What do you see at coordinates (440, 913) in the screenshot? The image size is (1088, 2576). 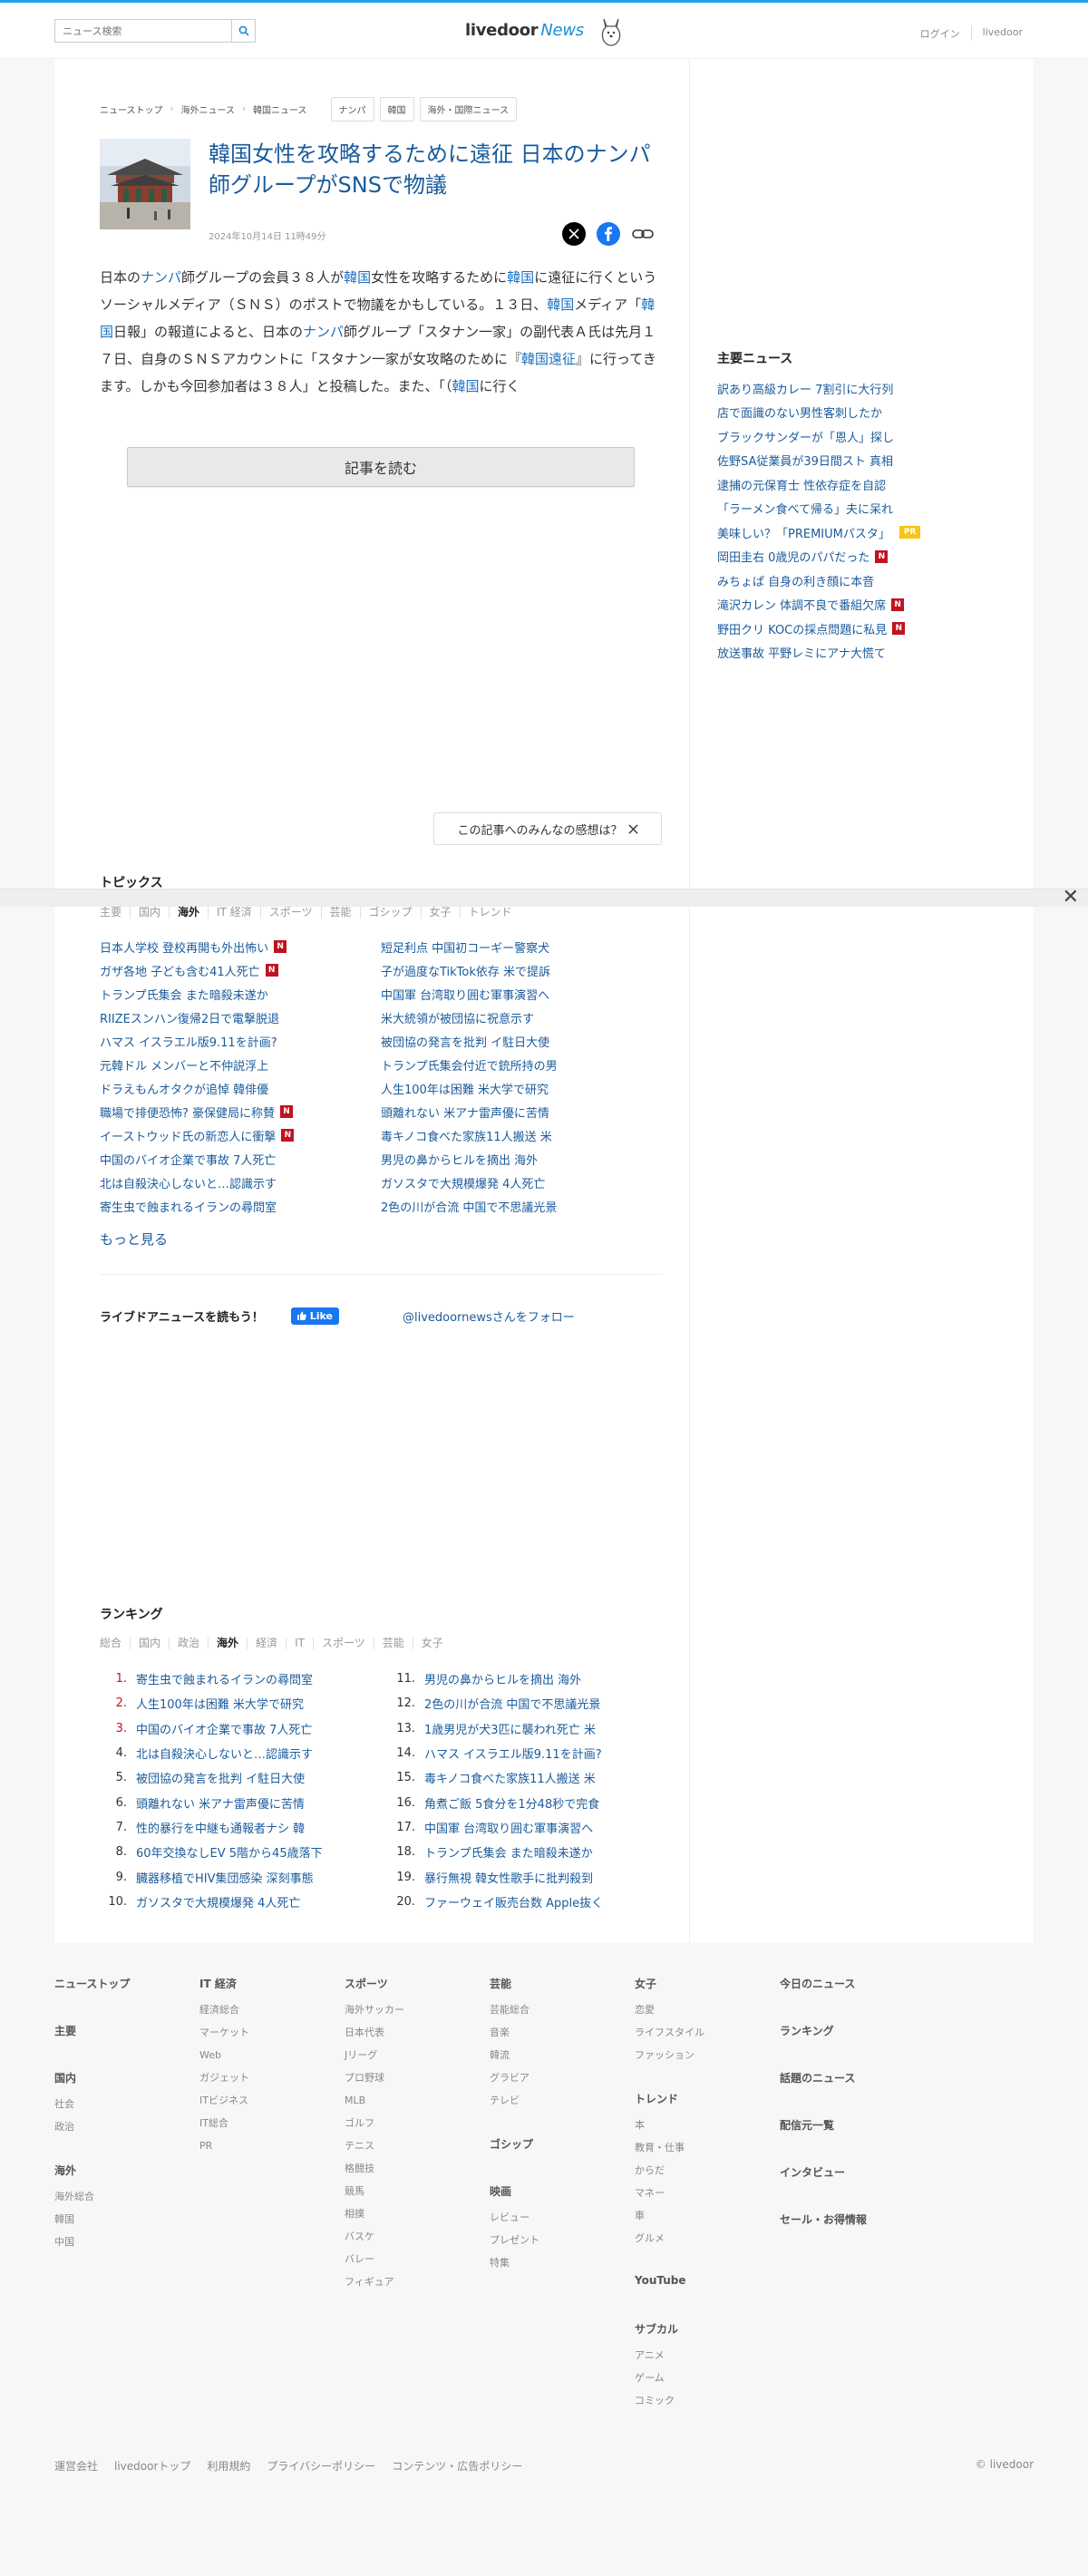 I see `topics-tab: 女子` at bounding box center [440, 913].